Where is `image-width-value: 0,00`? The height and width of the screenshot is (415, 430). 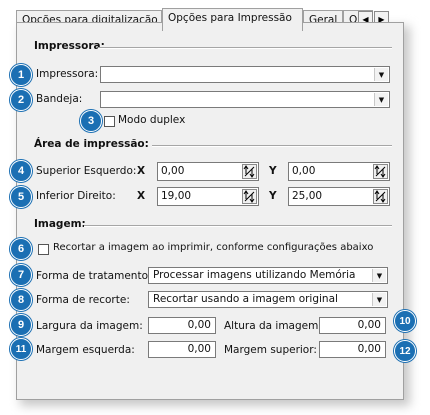 image-width-value: 0,00 is located at coordinates (199, 325).